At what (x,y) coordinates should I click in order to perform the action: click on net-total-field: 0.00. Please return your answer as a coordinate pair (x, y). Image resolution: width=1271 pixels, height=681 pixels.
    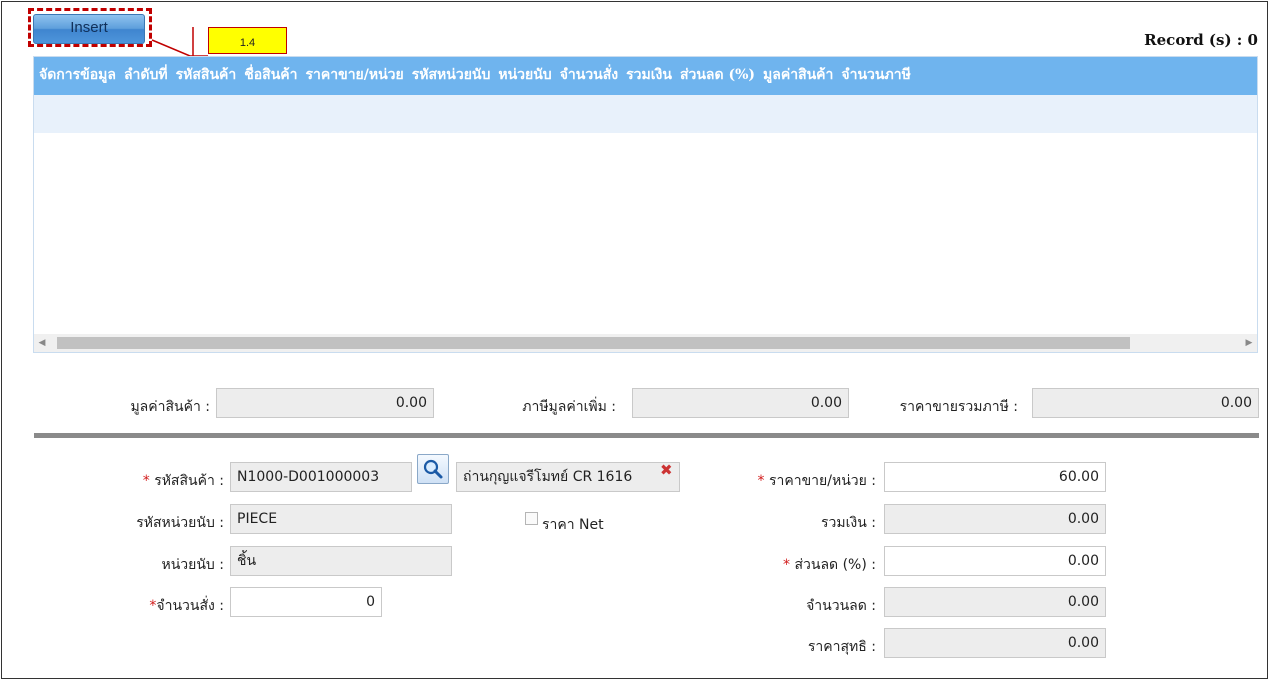
    Looking at the image, I should click on (995, 643).